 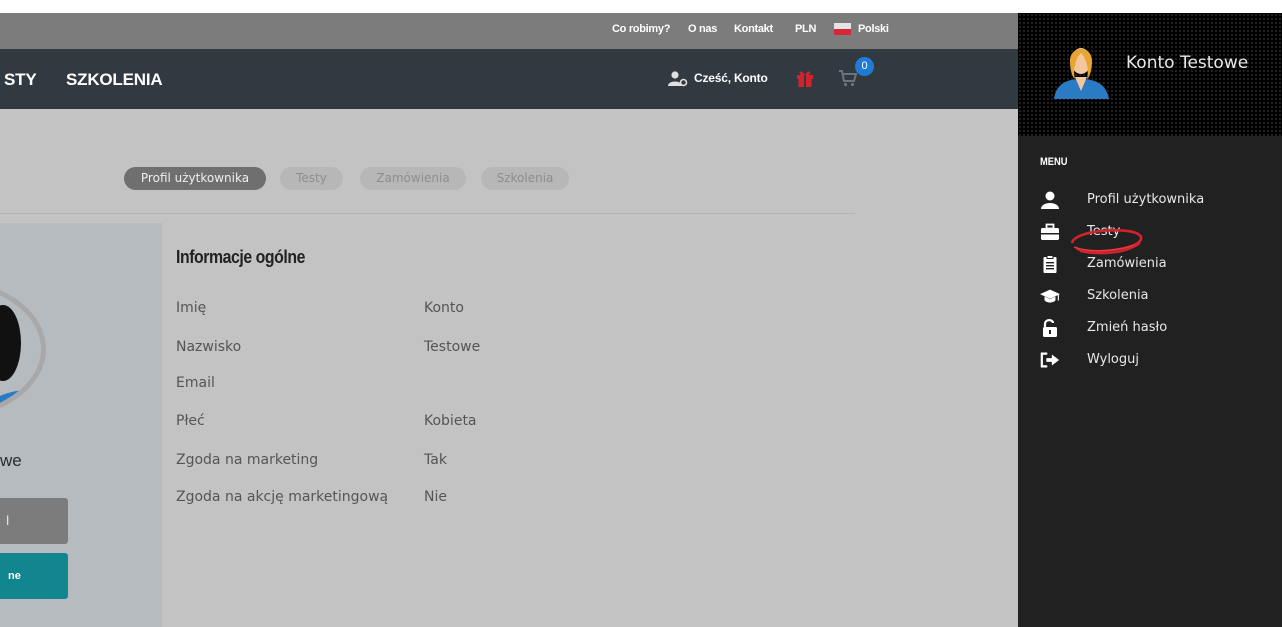 What do you see at coordinates (864, 66) in the screenshot?
I see `cart-count-badge: 0` at bounding box center [864, 66].